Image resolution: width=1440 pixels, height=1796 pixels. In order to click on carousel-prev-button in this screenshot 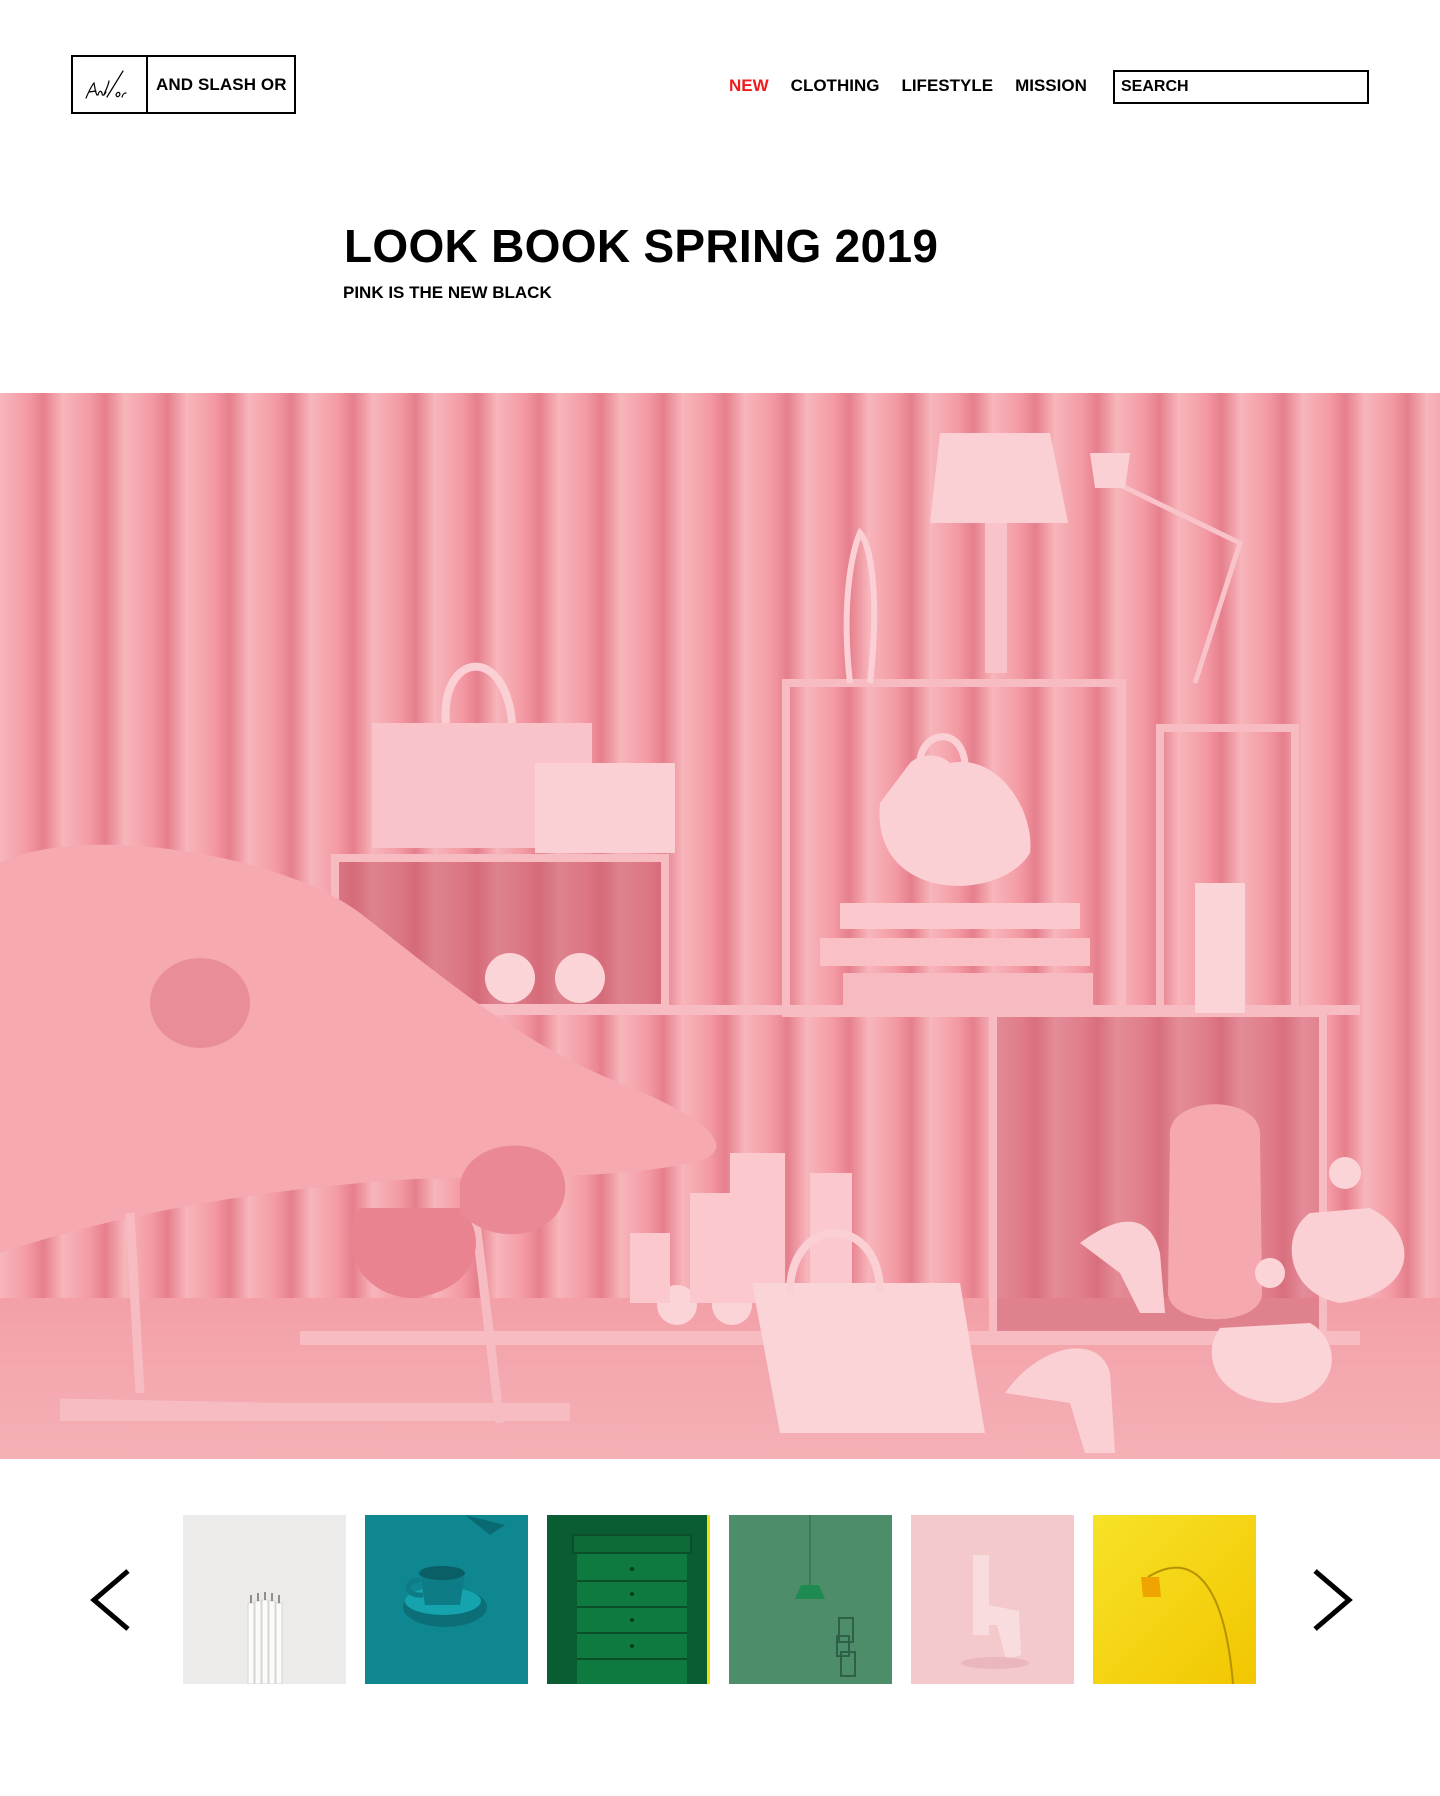, I will do `click(113, 1600)`.